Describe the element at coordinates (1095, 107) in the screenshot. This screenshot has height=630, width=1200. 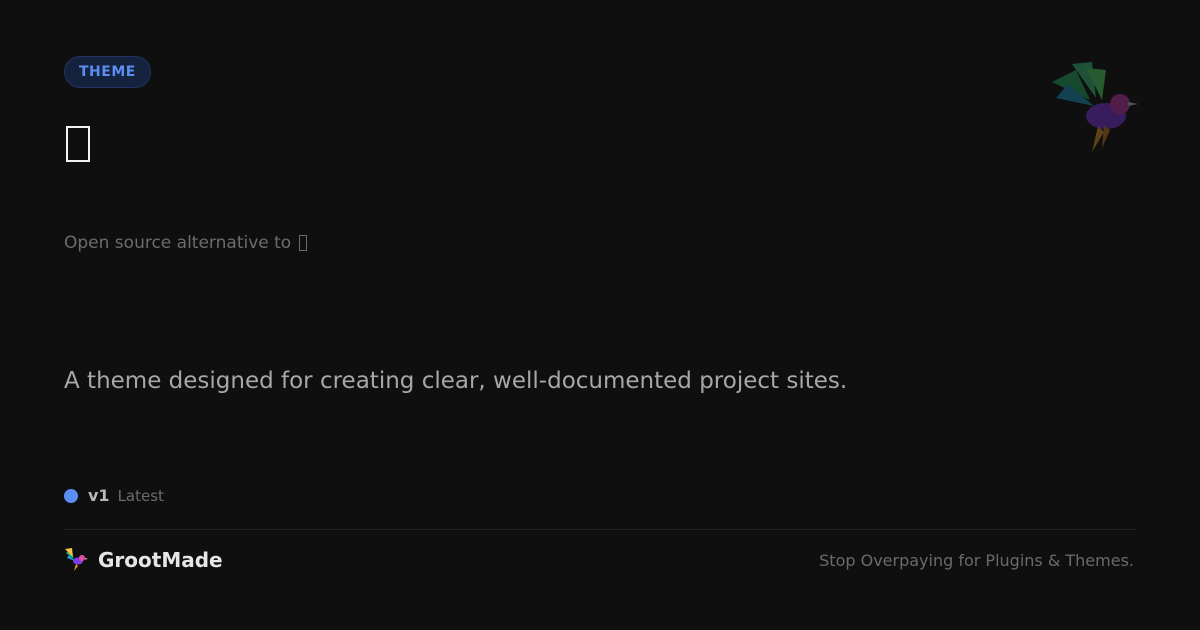
I see `hummingbird-watermark-icon` at that location.